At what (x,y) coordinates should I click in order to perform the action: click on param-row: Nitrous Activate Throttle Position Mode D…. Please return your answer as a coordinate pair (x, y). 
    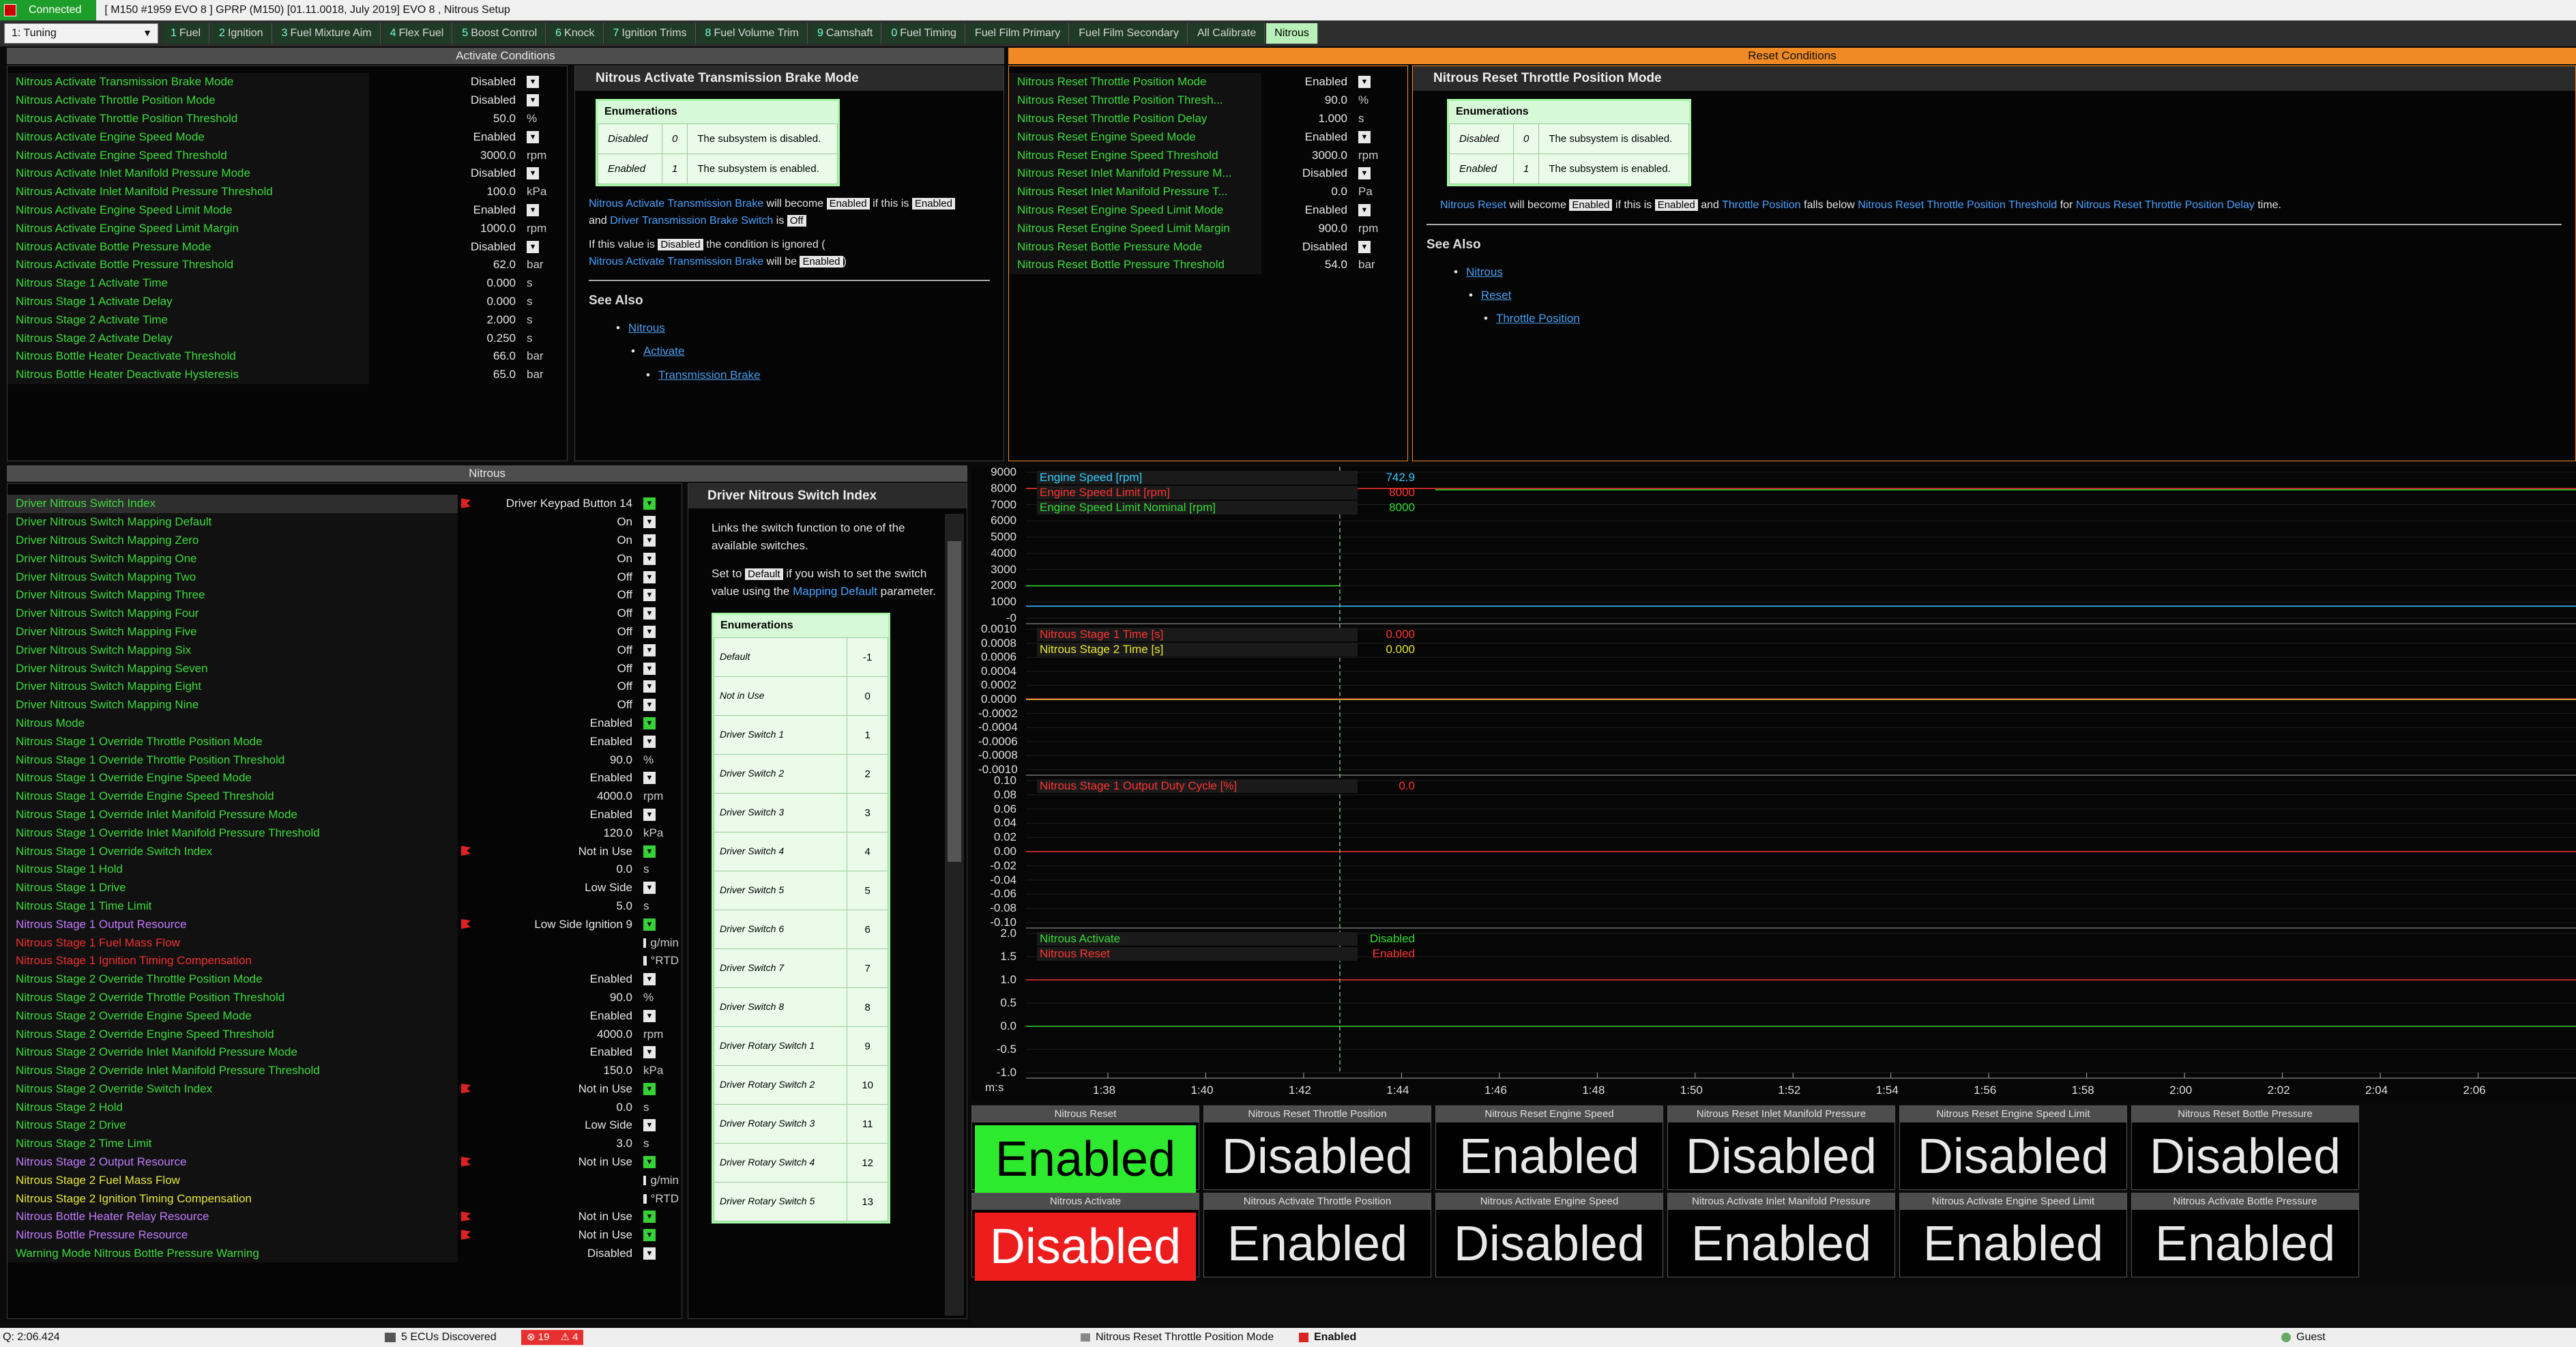
    Looking at the image, I should click on (287, 100).